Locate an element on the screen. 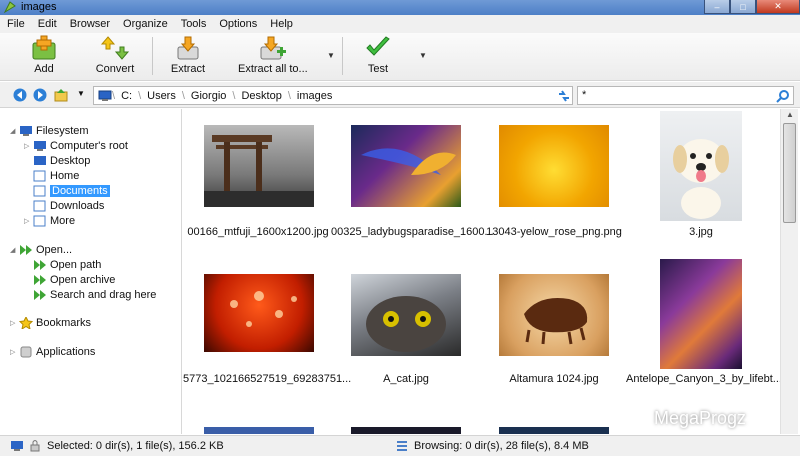  sidebar-item-documents: Documents is located at coordinates (71, 191).